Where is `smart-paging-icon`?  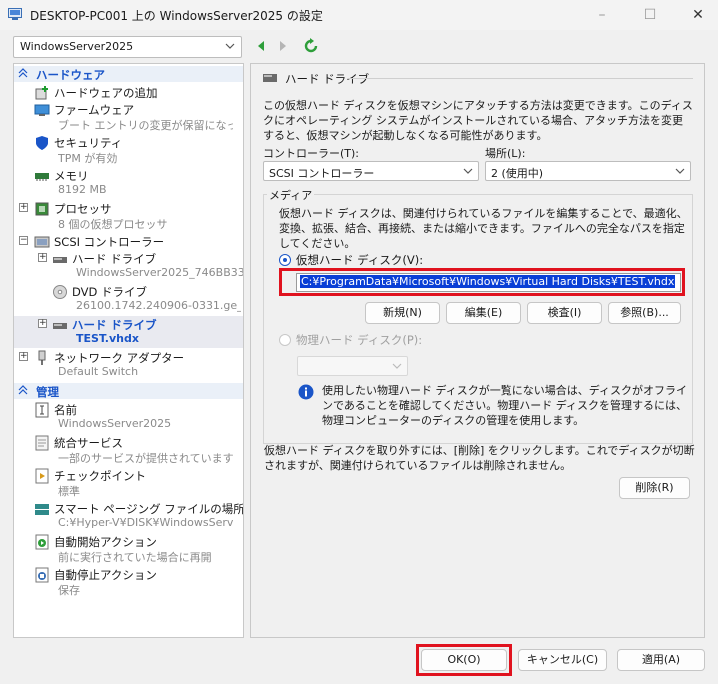 smart-paging-icon is located at coordinates (42, 509).